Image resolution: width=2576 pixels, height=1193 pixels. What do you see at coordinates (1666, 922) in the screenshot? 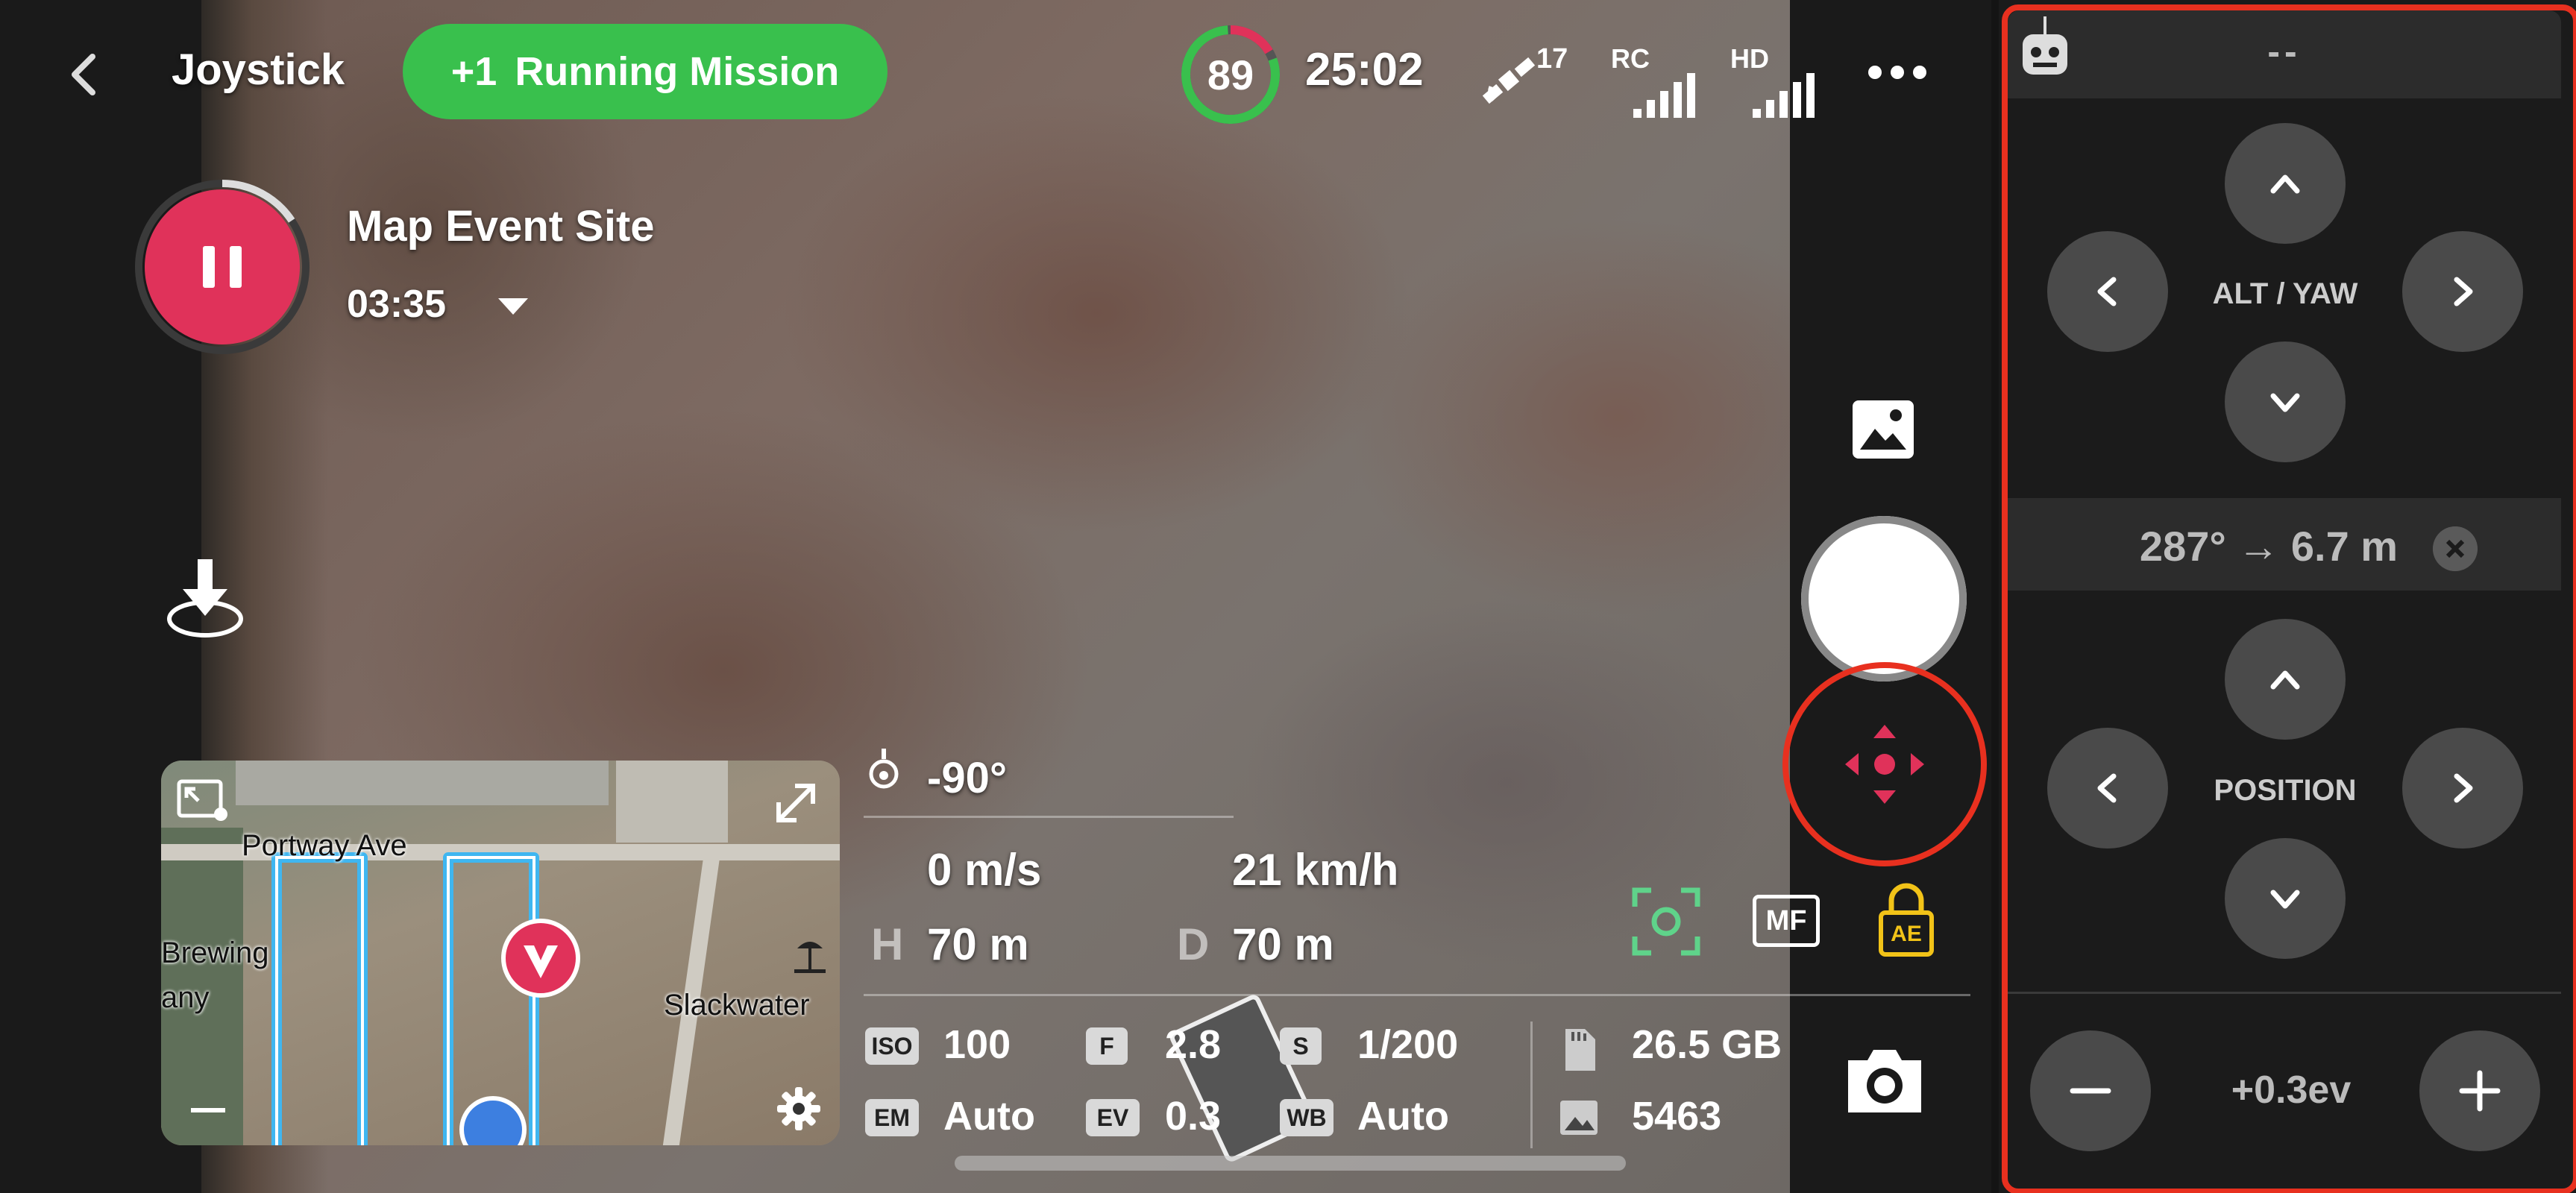
I see `focus-icon` at bounding box center [1666, 922].